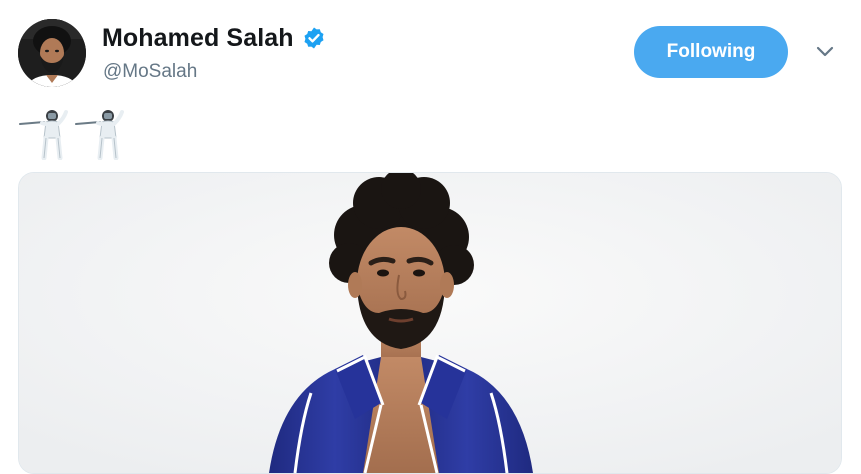 The height and width of the screenshot is (474, 861). Describe the element at coordinates (198, 38) in the screenshot. I see `author-display-name: Mohamed Salah` at that location.